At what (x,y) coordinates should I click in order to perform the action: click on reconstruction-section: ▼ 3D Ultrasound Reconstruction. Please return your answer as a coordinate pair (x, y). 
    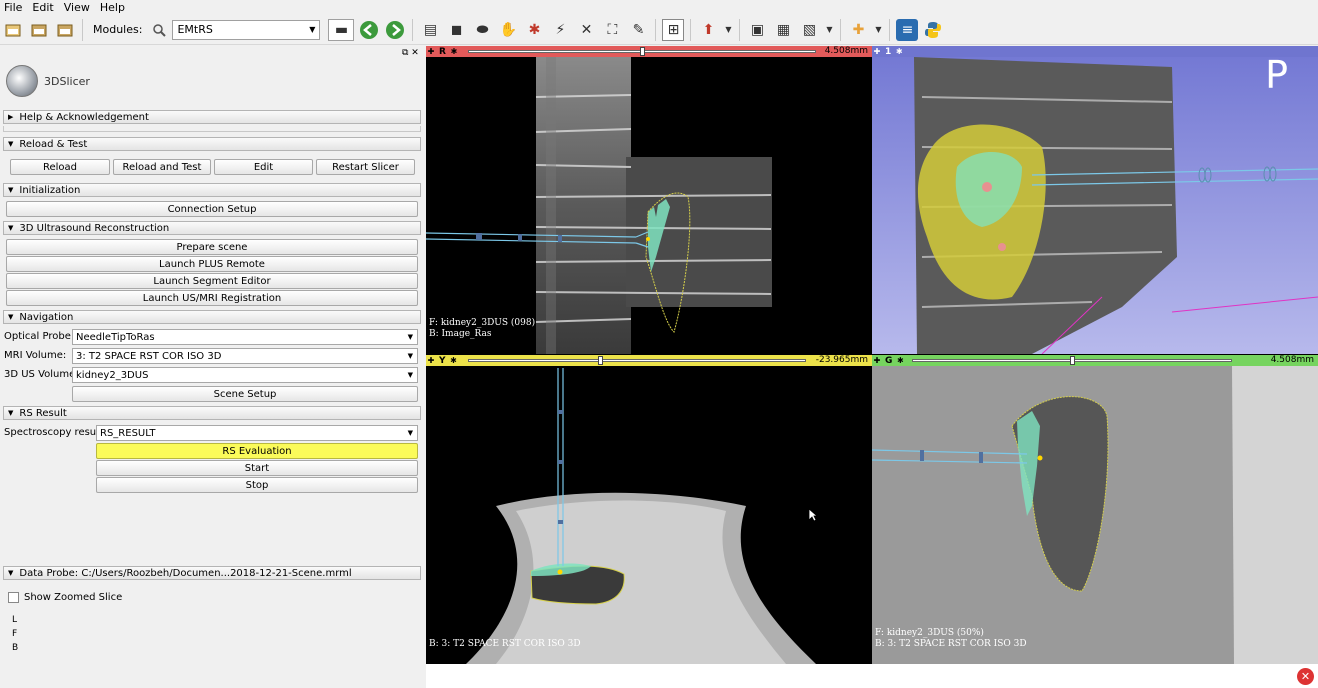
    Looking at the image, I should click on (212, 228).